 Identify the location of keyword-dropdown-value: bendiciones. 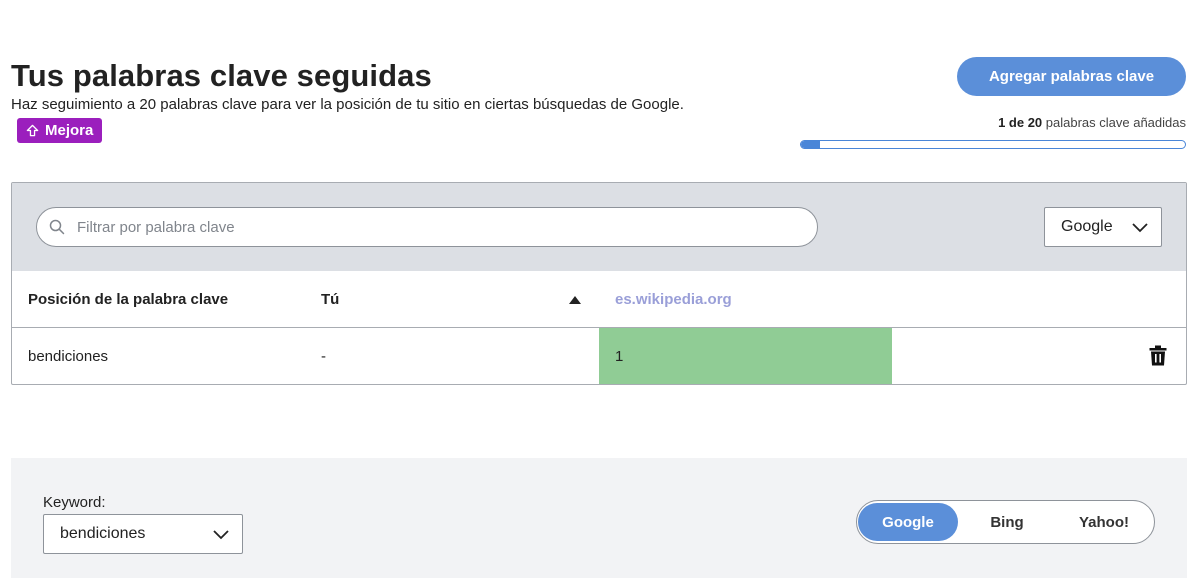
(103, 533).